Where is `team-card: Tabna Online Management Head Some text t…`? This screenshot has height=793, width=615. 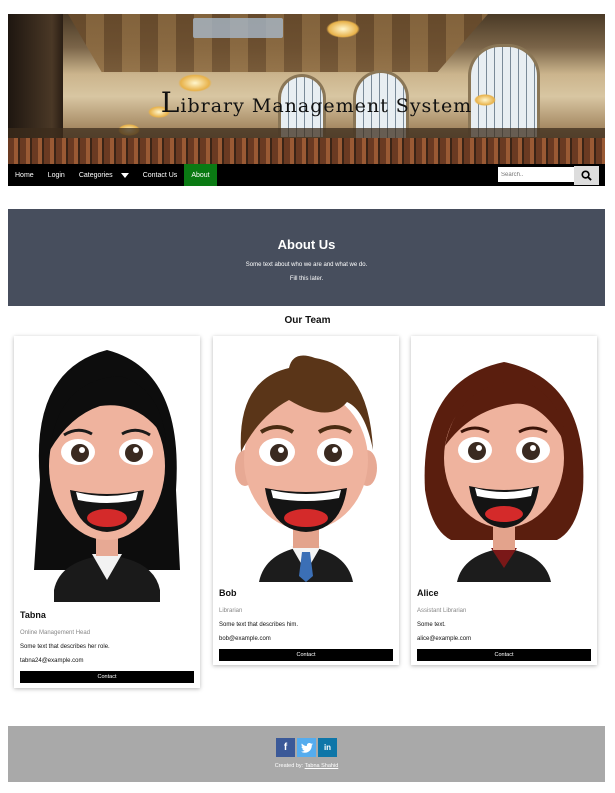
team-card: Tabna Online Management Head Some text t… is located at coordinates (107, 512).